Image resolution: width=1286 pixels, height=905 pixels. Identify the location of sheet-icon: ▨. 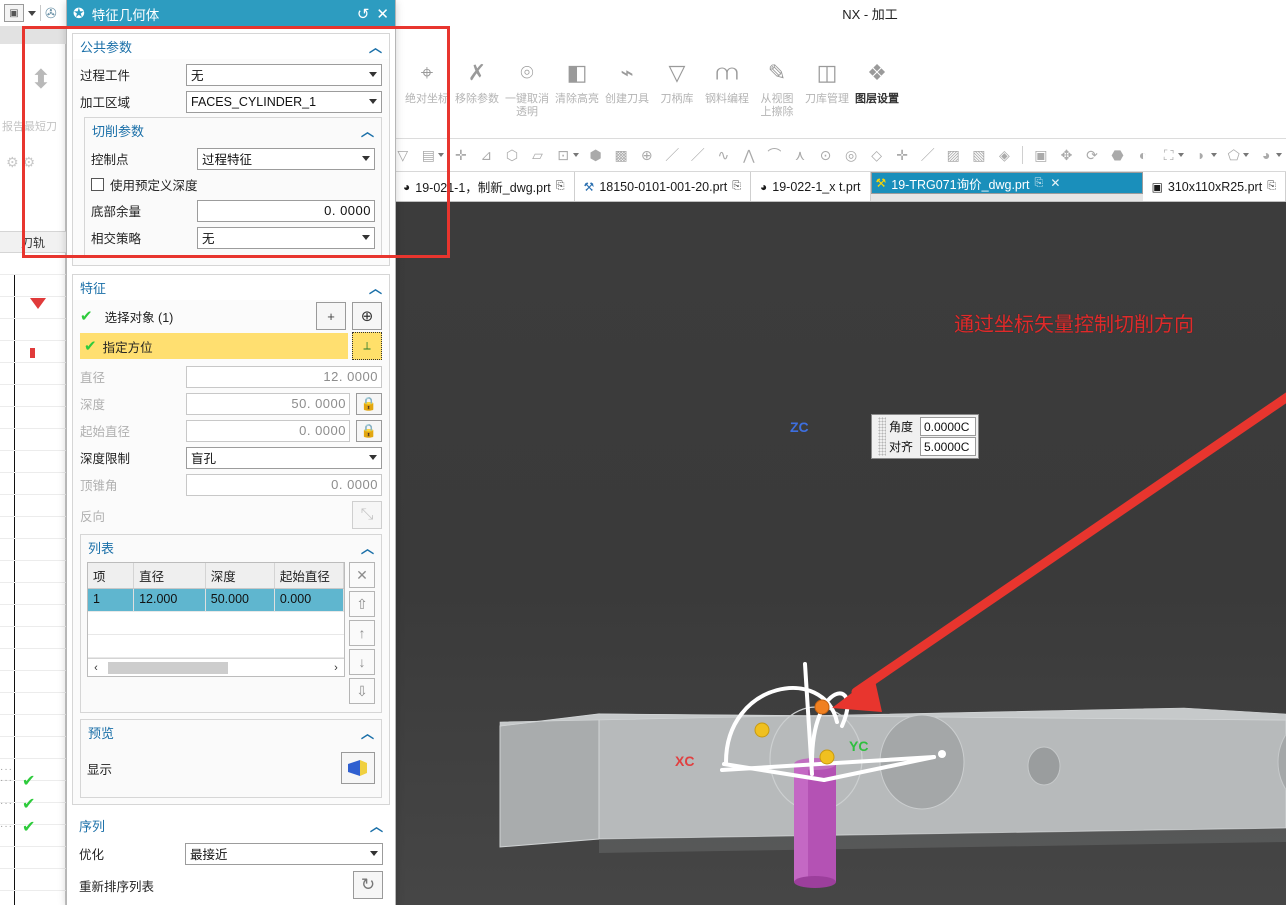
(953, 155).